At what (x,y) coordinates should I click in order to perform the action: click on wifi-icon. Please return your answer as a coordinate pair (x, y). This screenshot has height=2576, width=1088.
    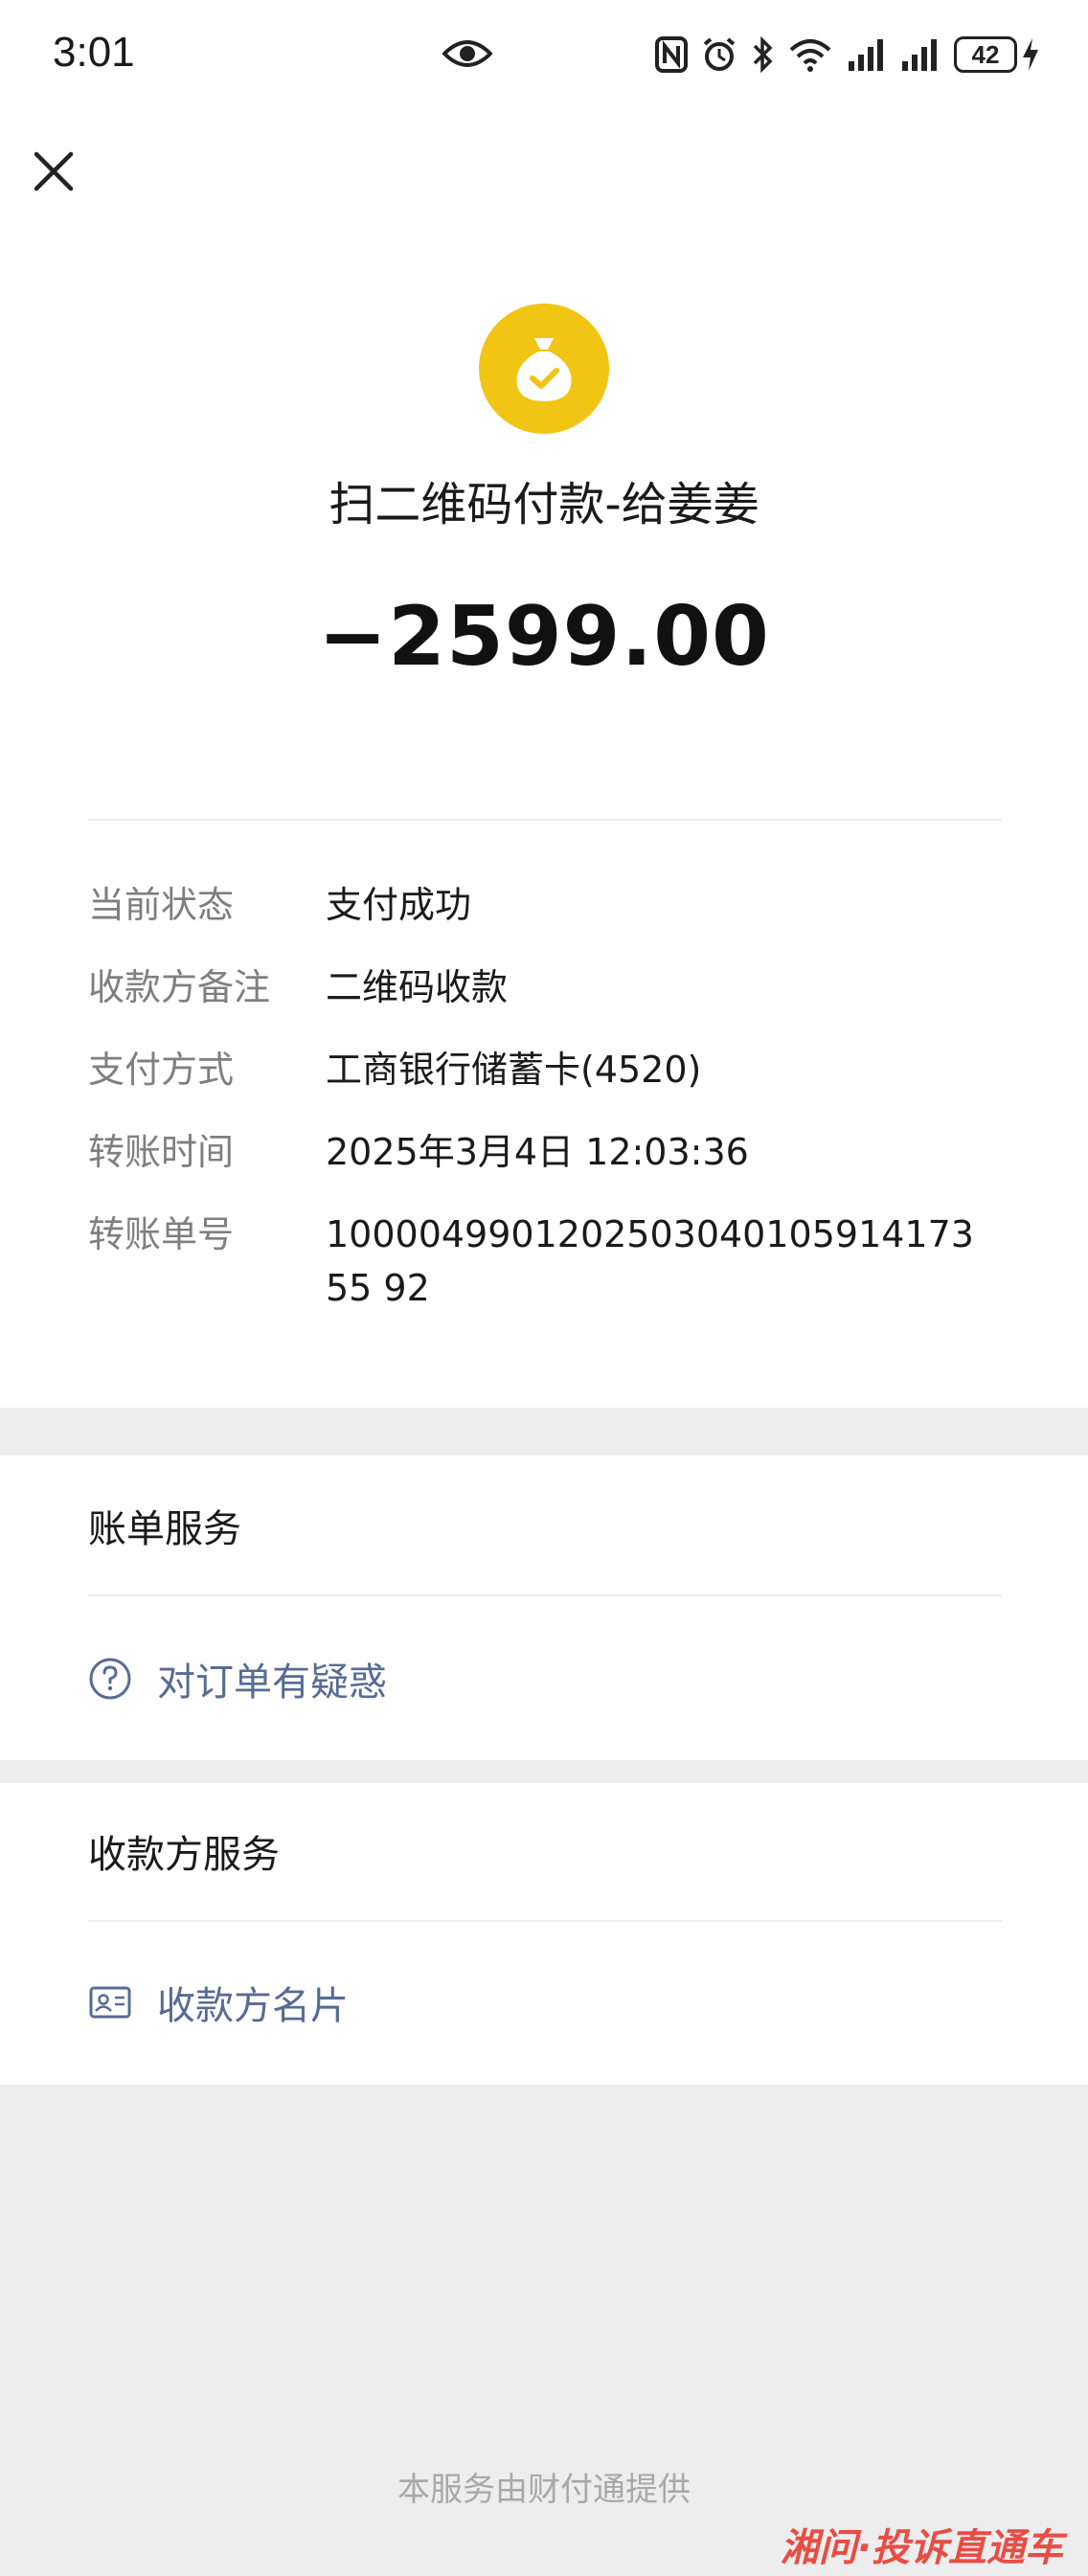
    Looking at the image, I should click on (810, 55).